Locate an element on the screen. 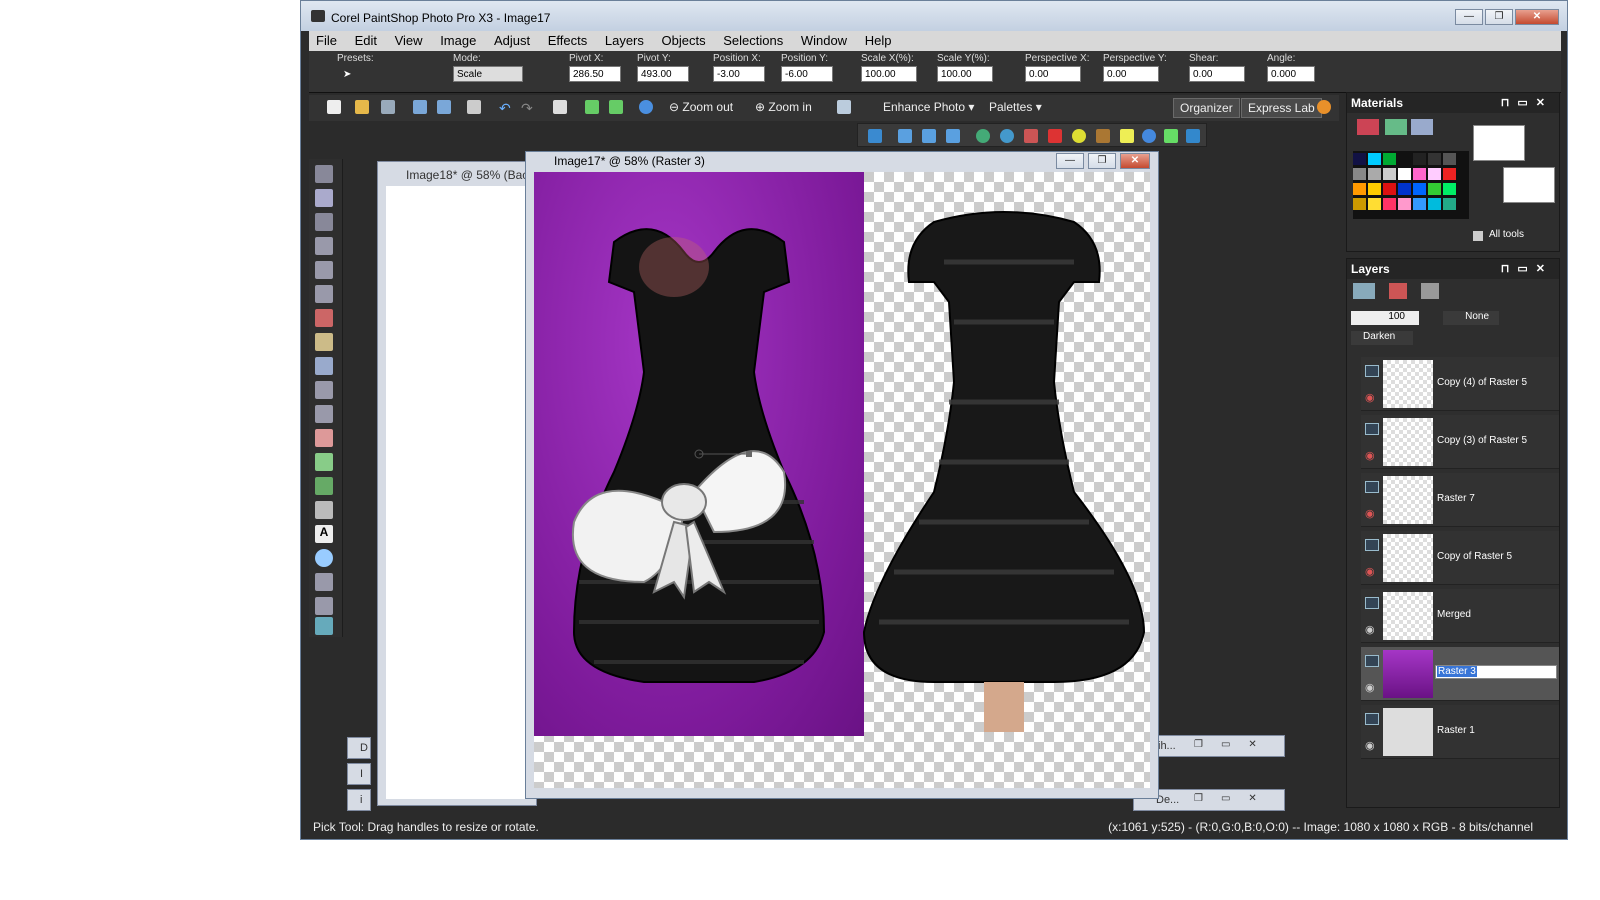 This screenshot has width=1600, height=900. print-icon is located at coordinates (474, 107).